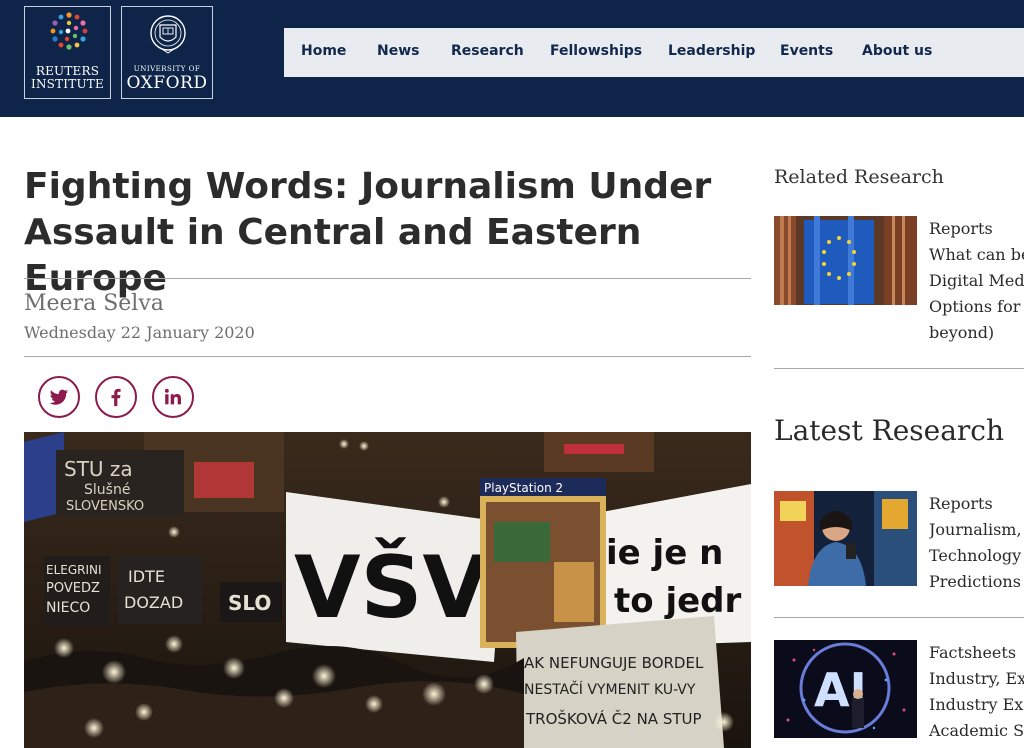 This screenshot has height=748, width=1024. What do you see at coordinates (976, 678) in the screenshot?
I see `latest-card-2-title-line1: Industry, Ex` at bounding box center [976, 678].